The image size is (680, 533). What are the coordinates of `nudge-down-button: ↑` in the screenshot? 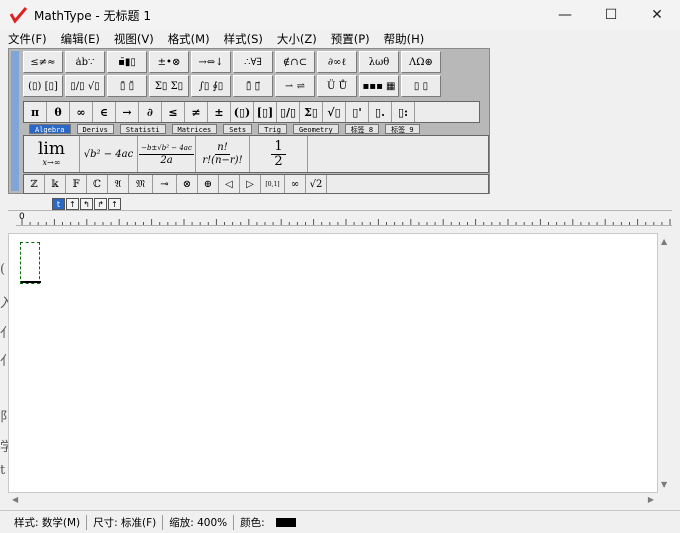 It's located at (114, 204).